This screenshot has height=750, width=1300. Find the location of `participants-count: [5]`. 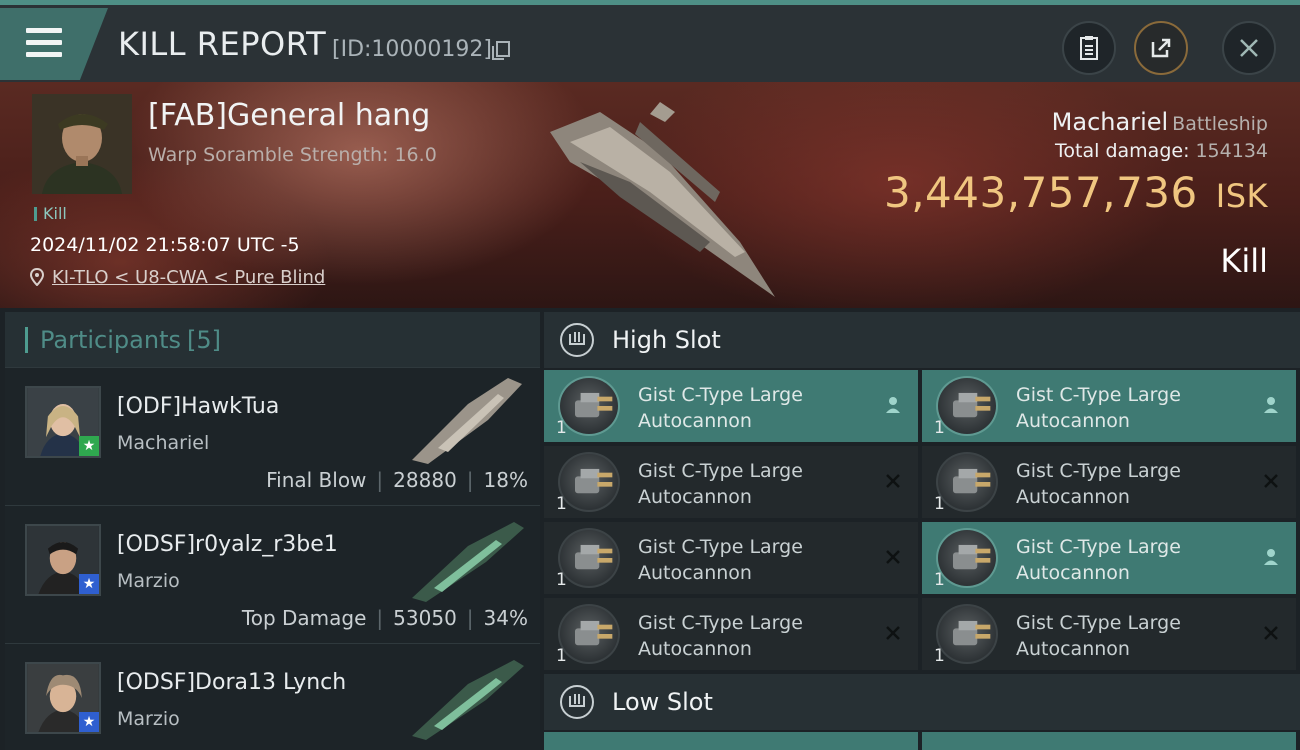

participants-count: [5] is located at coordinates (203, 339).